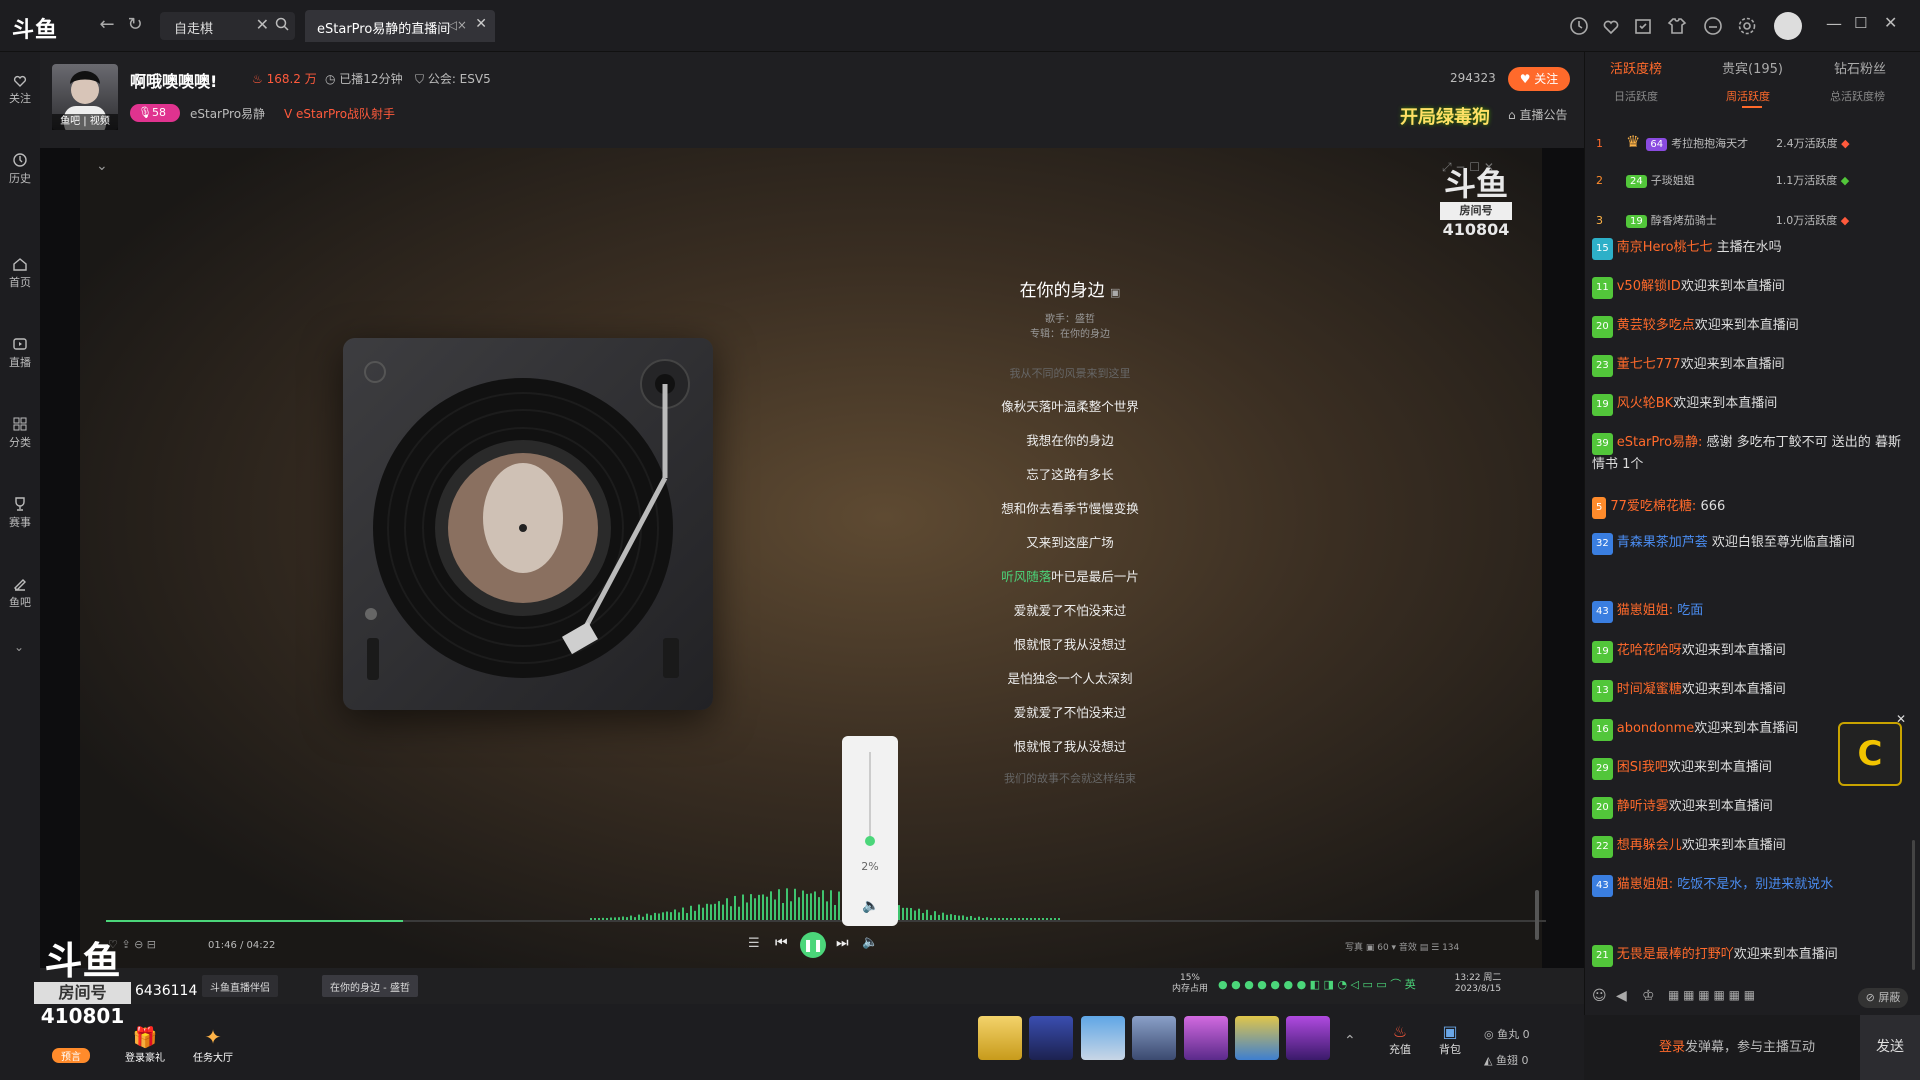  I want to click on volume-icon: 🔈, so click(870, 942).